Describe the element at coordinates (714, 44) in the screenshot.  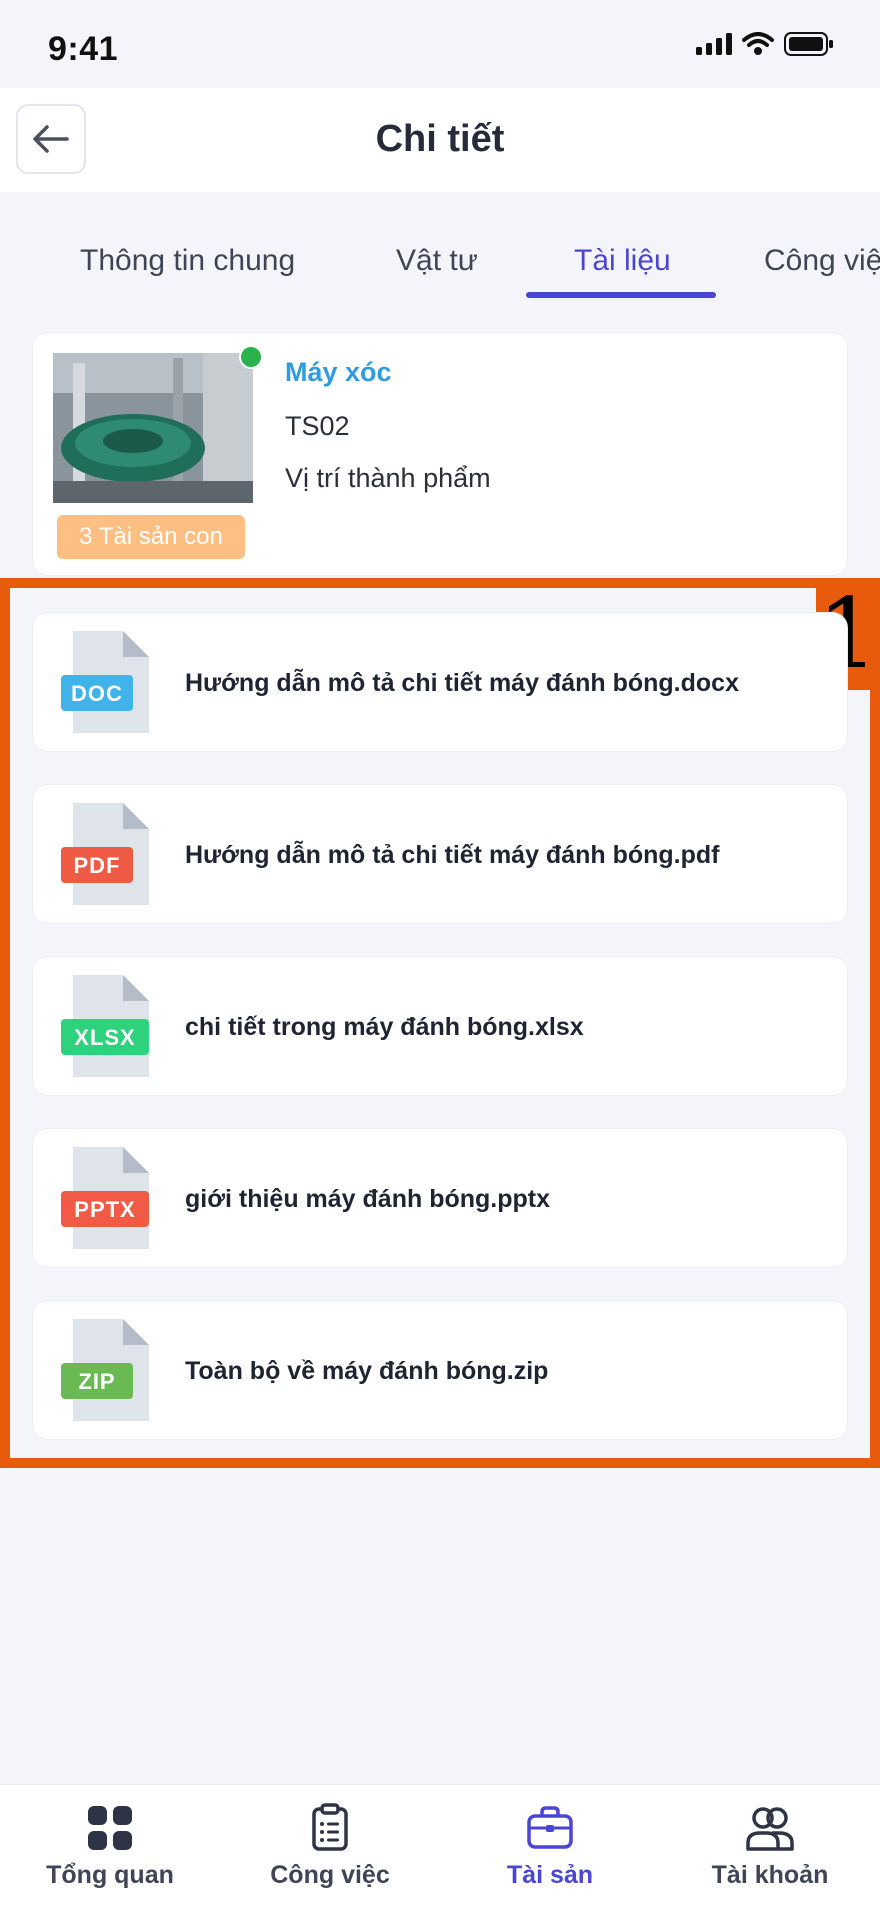
I see `signal-icon` at that location.